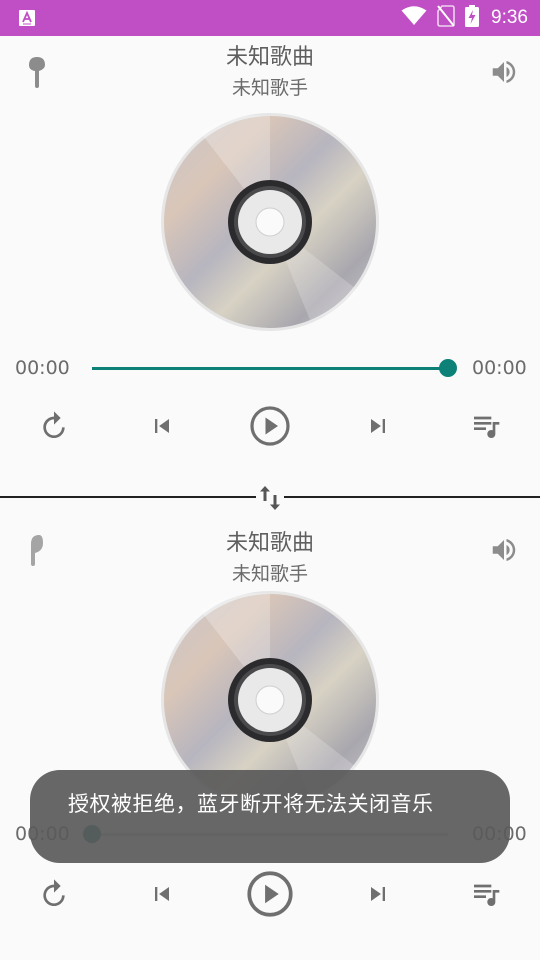  Describe the element at coordinates (270, 368) in the screenshot. I see `seek-fill` at that location.